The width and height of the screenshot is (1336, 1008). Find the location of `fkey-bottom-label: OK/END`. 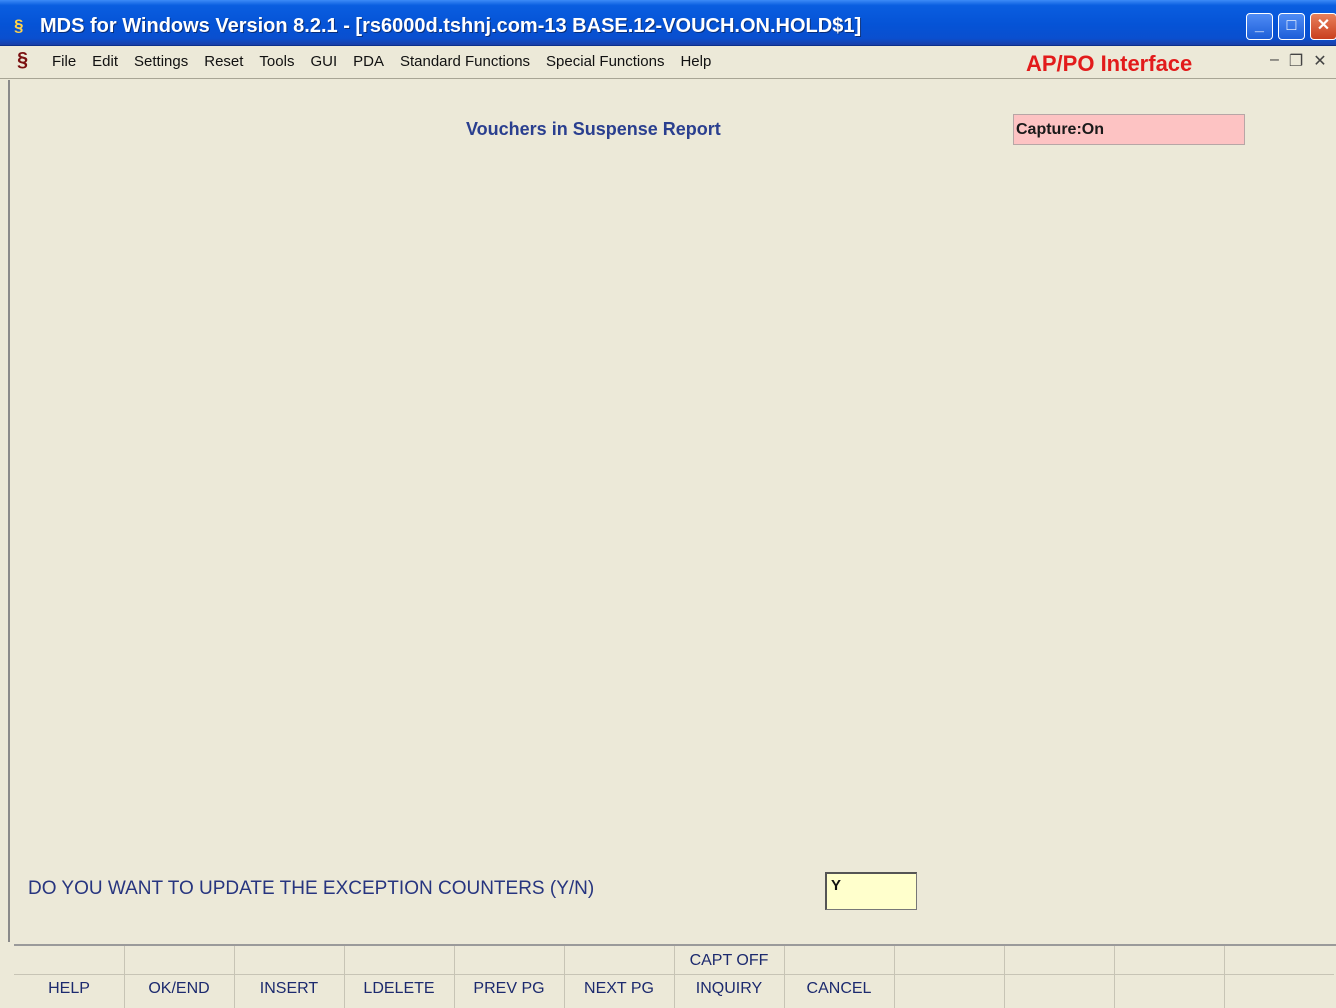

fkey-bottom-label: OK/END is located at coordinates (179, 988).